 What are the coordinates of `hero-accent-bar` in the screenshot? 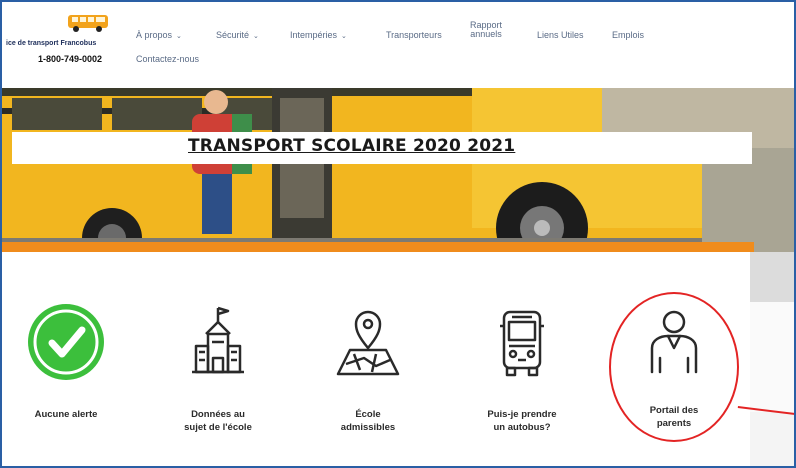 It's located at (378, 247).